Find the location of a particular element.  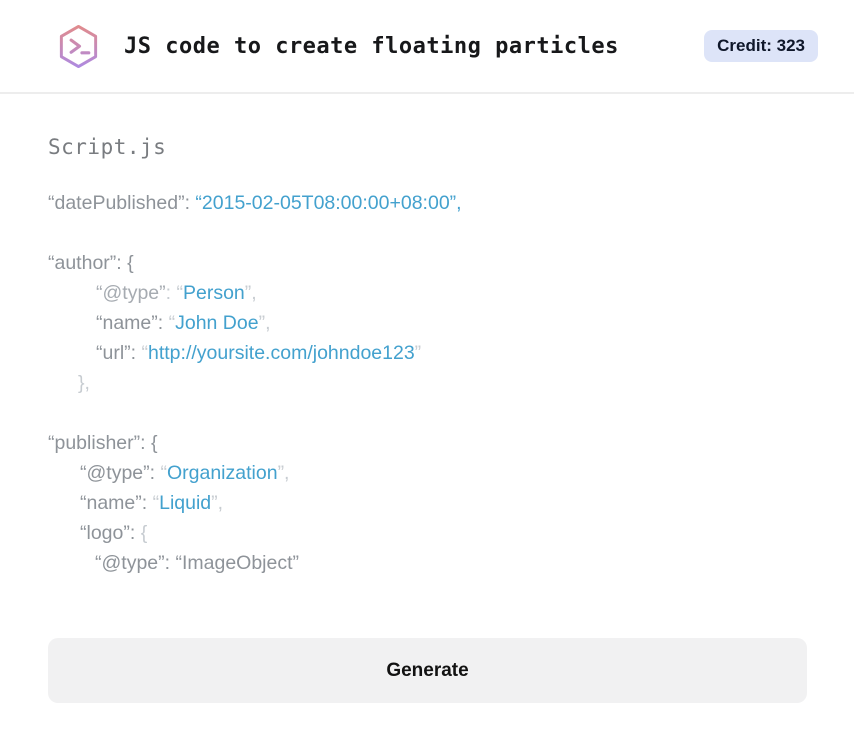

generate-button-container: Generate is located at coordinates (427, 670).